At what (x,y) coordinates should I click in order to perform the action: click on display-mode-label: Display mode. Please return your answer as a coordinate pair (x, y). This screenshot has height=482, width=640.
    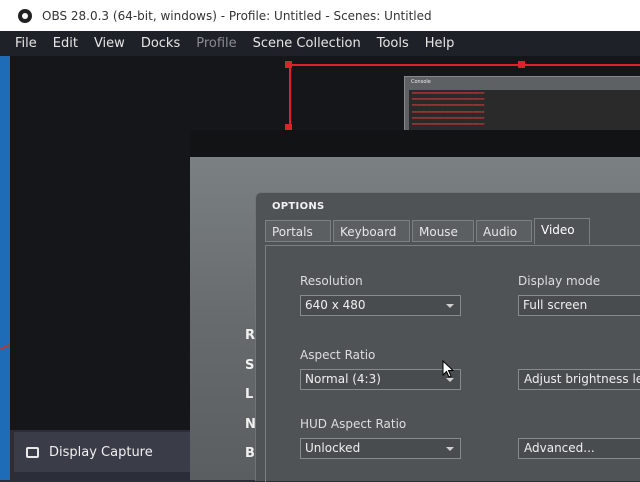
    Looking at the image, I should click on (559, 281).